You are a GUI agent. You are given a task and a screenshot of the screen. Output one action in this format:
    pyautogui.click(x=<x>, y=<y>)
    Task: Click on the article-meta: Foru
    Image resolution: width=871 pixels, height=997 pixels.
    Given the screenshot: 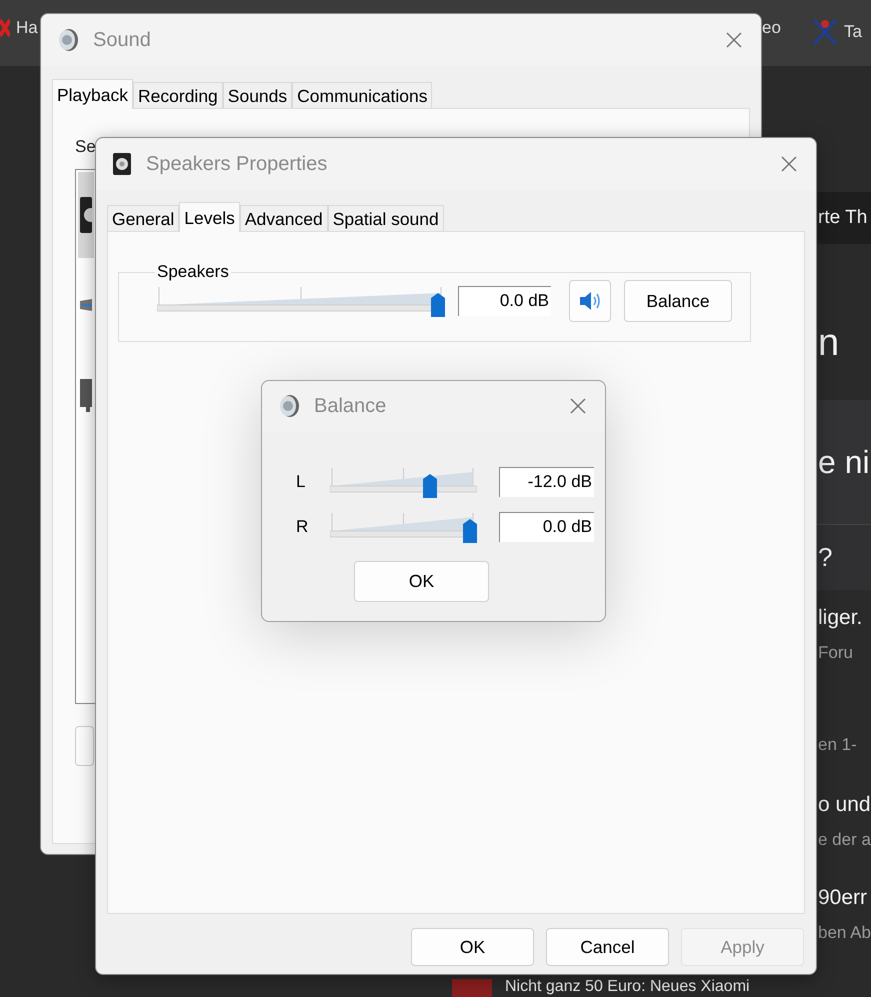 What is the action you would take?
    pyautogui.click(x=835, y=652)
    